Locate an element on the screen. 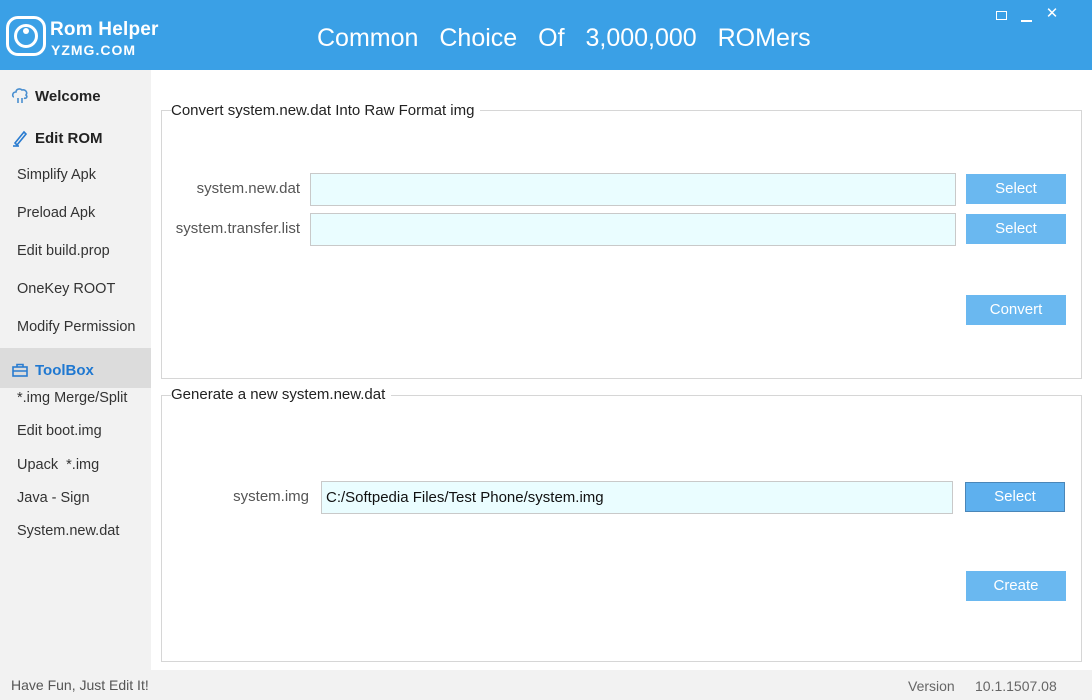  brand-subtitle: YZMG.COM is located at coordinates (93, 50).